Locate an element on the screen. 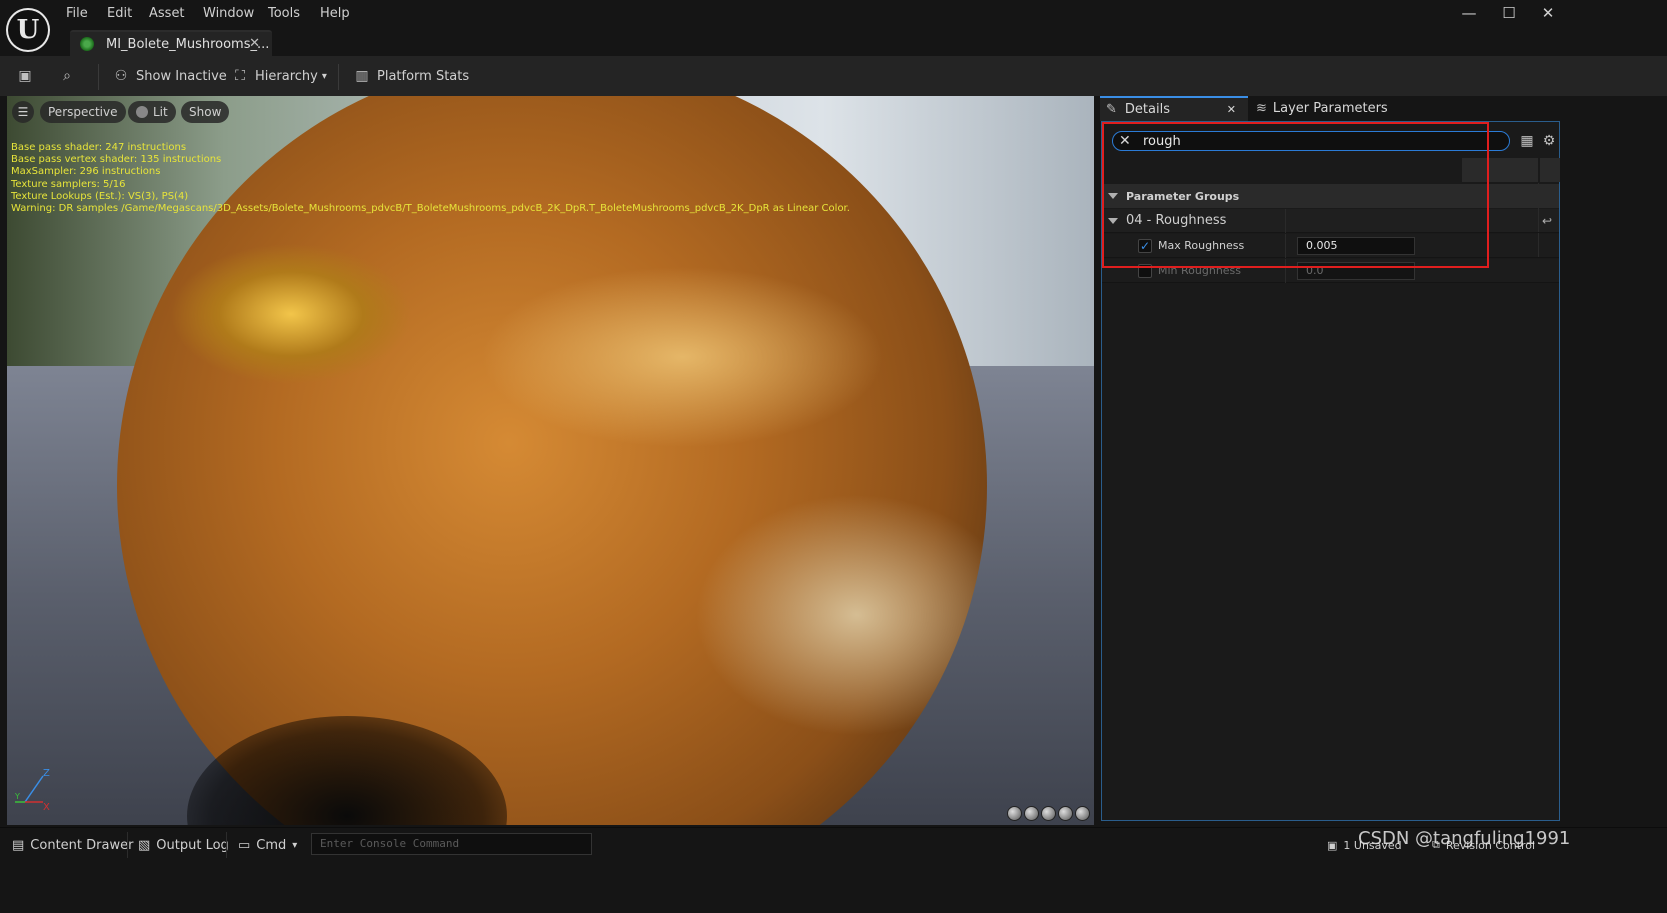 The image size is (1667, 913). preview-plane-icon is located at coordinates (1048, 813).